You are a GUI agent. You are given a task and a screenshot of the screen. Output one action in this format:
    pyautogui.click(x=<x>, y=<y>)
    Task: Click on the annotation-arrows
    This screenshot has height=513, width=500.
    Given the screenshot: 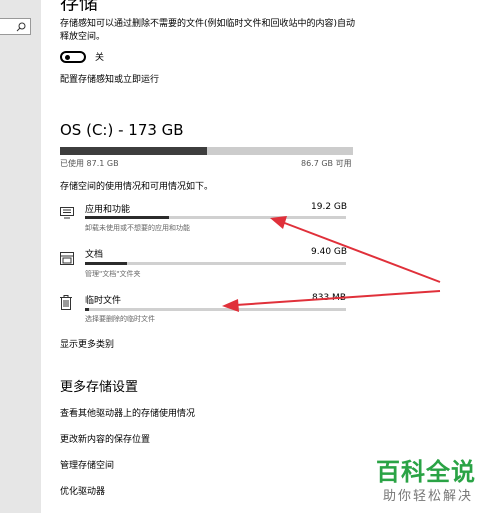 What is the action you would take?
    pyautogui.click(x=331, y=264)
    